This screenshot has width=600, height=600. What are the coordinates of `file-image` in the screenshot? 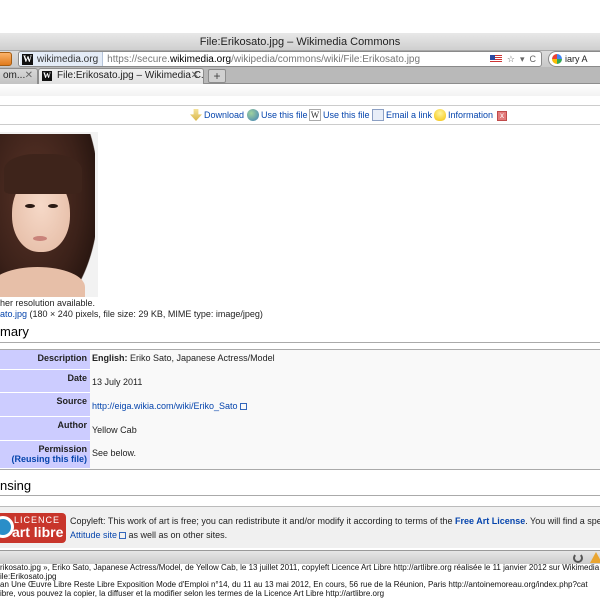 It's located at (49, 214).